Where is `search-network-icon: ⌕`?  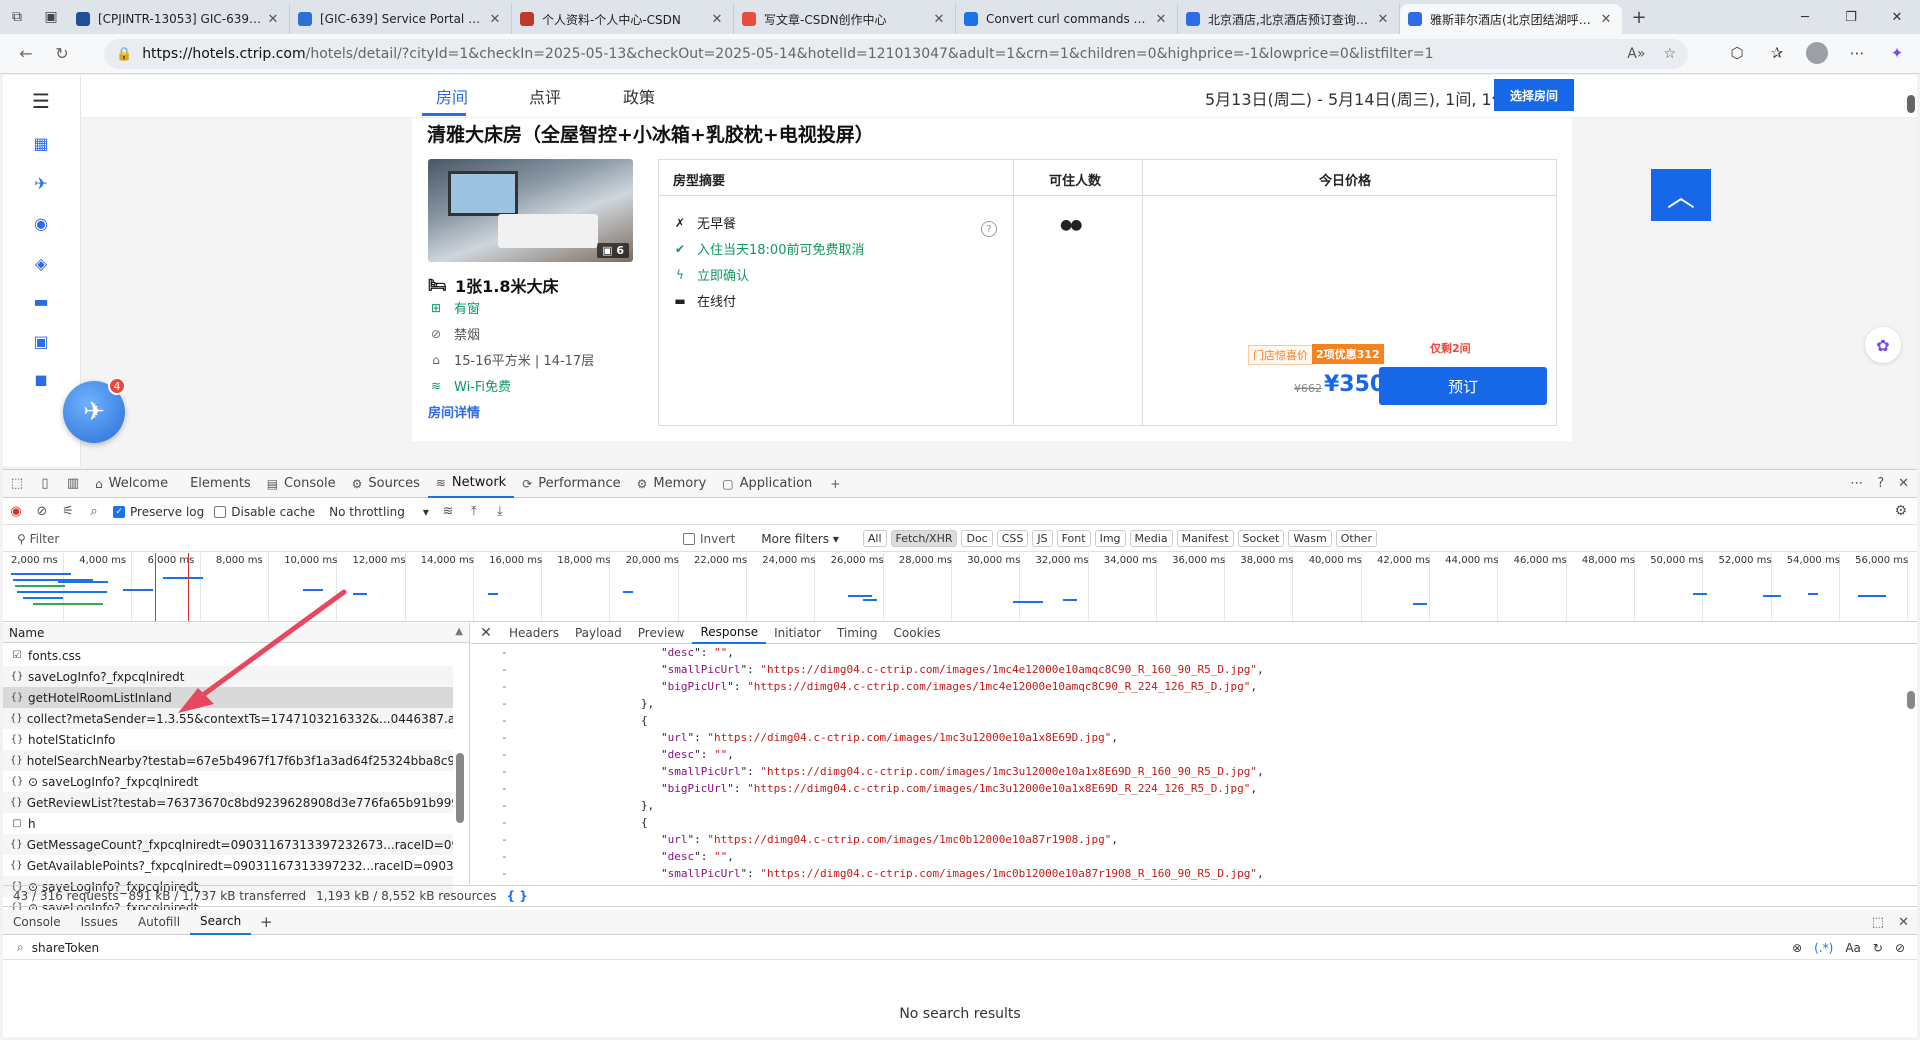 search-network-icon: ⌕ is located at coordinates (94, 511).